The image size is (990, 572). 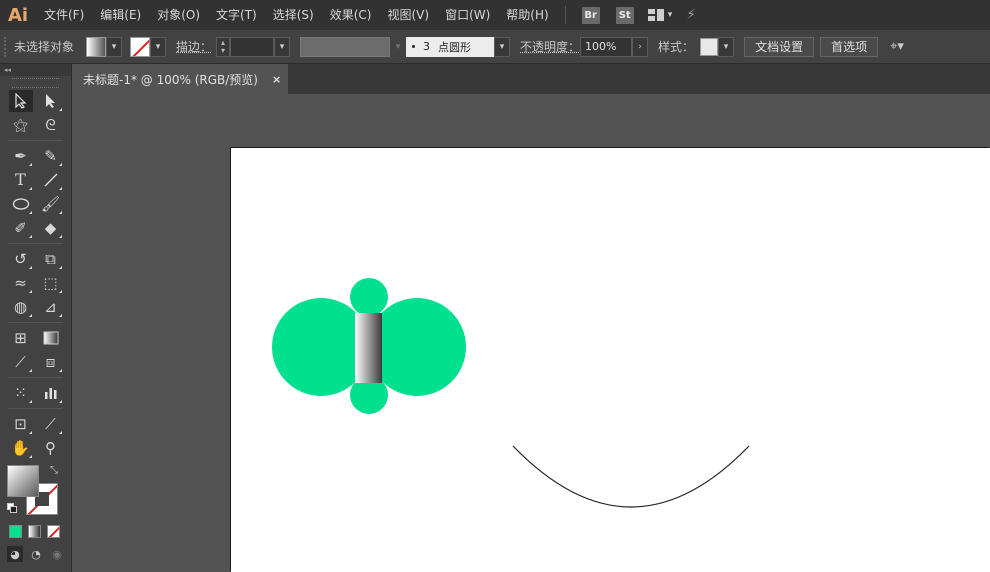 I want to click on panel-grip, so click(x=7, y=46).